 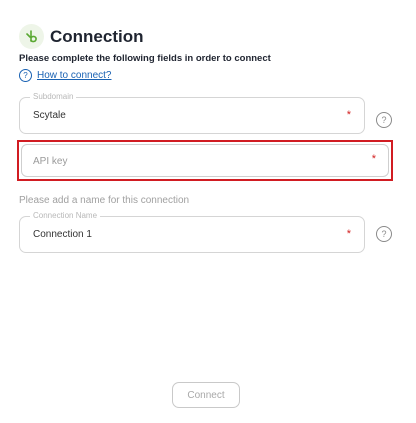 I want to click on subdomain-value: Scytale, so click(x=49, y=115).